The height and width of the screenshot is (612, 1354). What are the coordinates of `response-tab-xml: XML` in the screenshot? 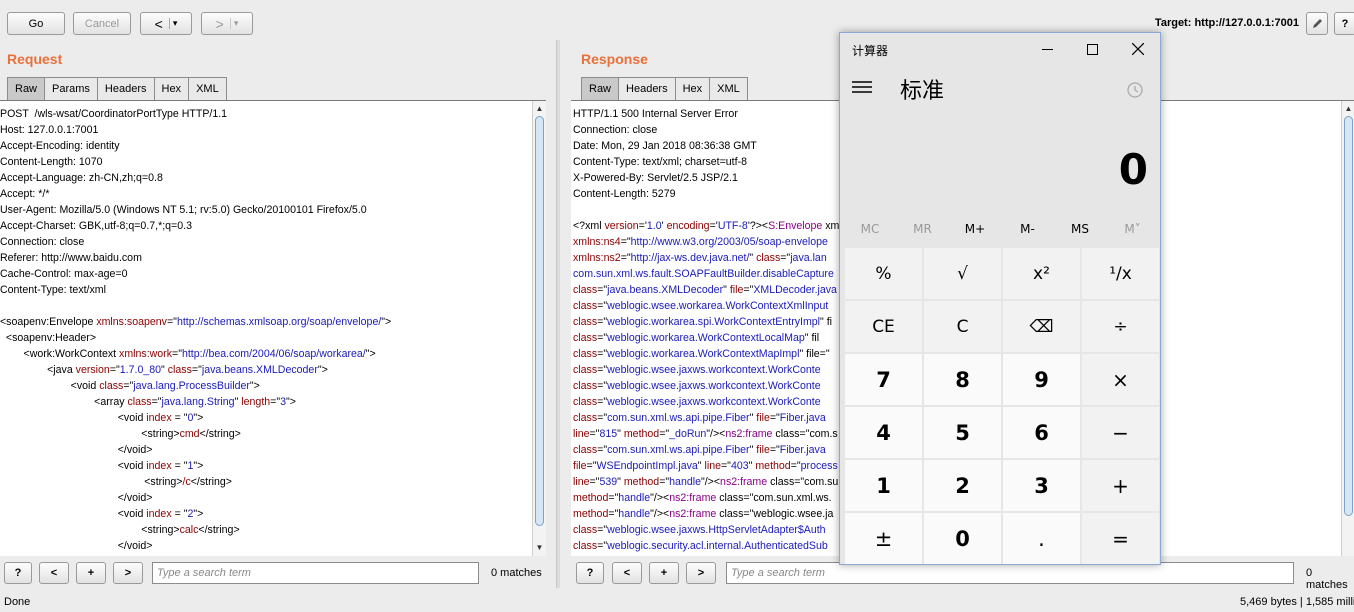 It's located at (728, 88).